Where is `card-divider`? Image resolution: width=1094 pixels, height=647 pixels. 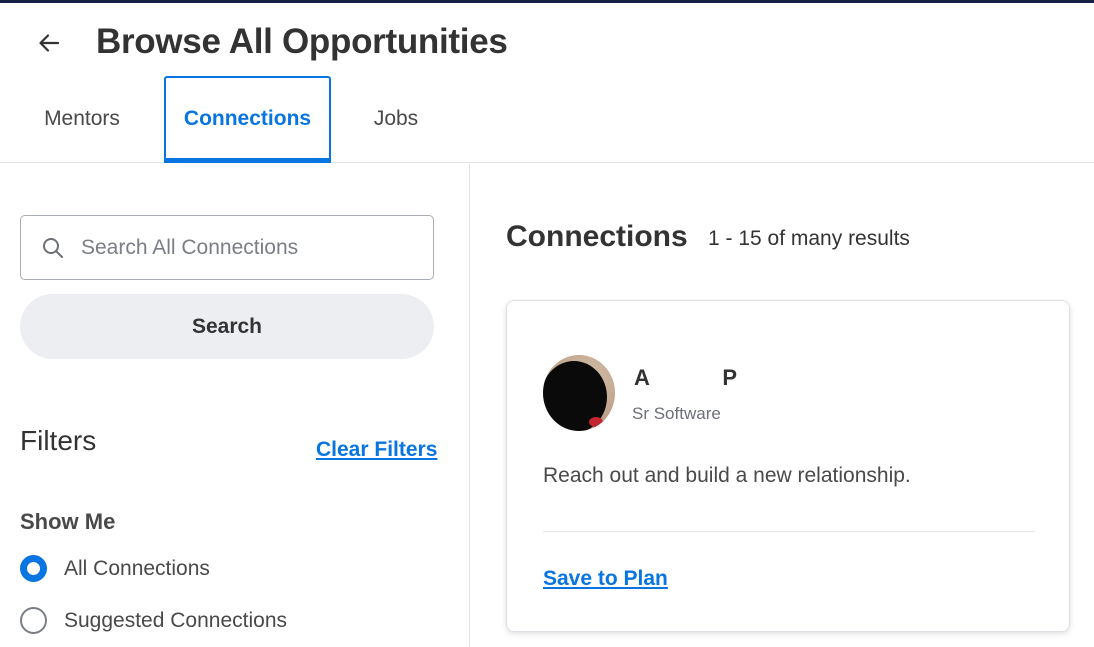 card-divider is located at coordinates (789, 531).